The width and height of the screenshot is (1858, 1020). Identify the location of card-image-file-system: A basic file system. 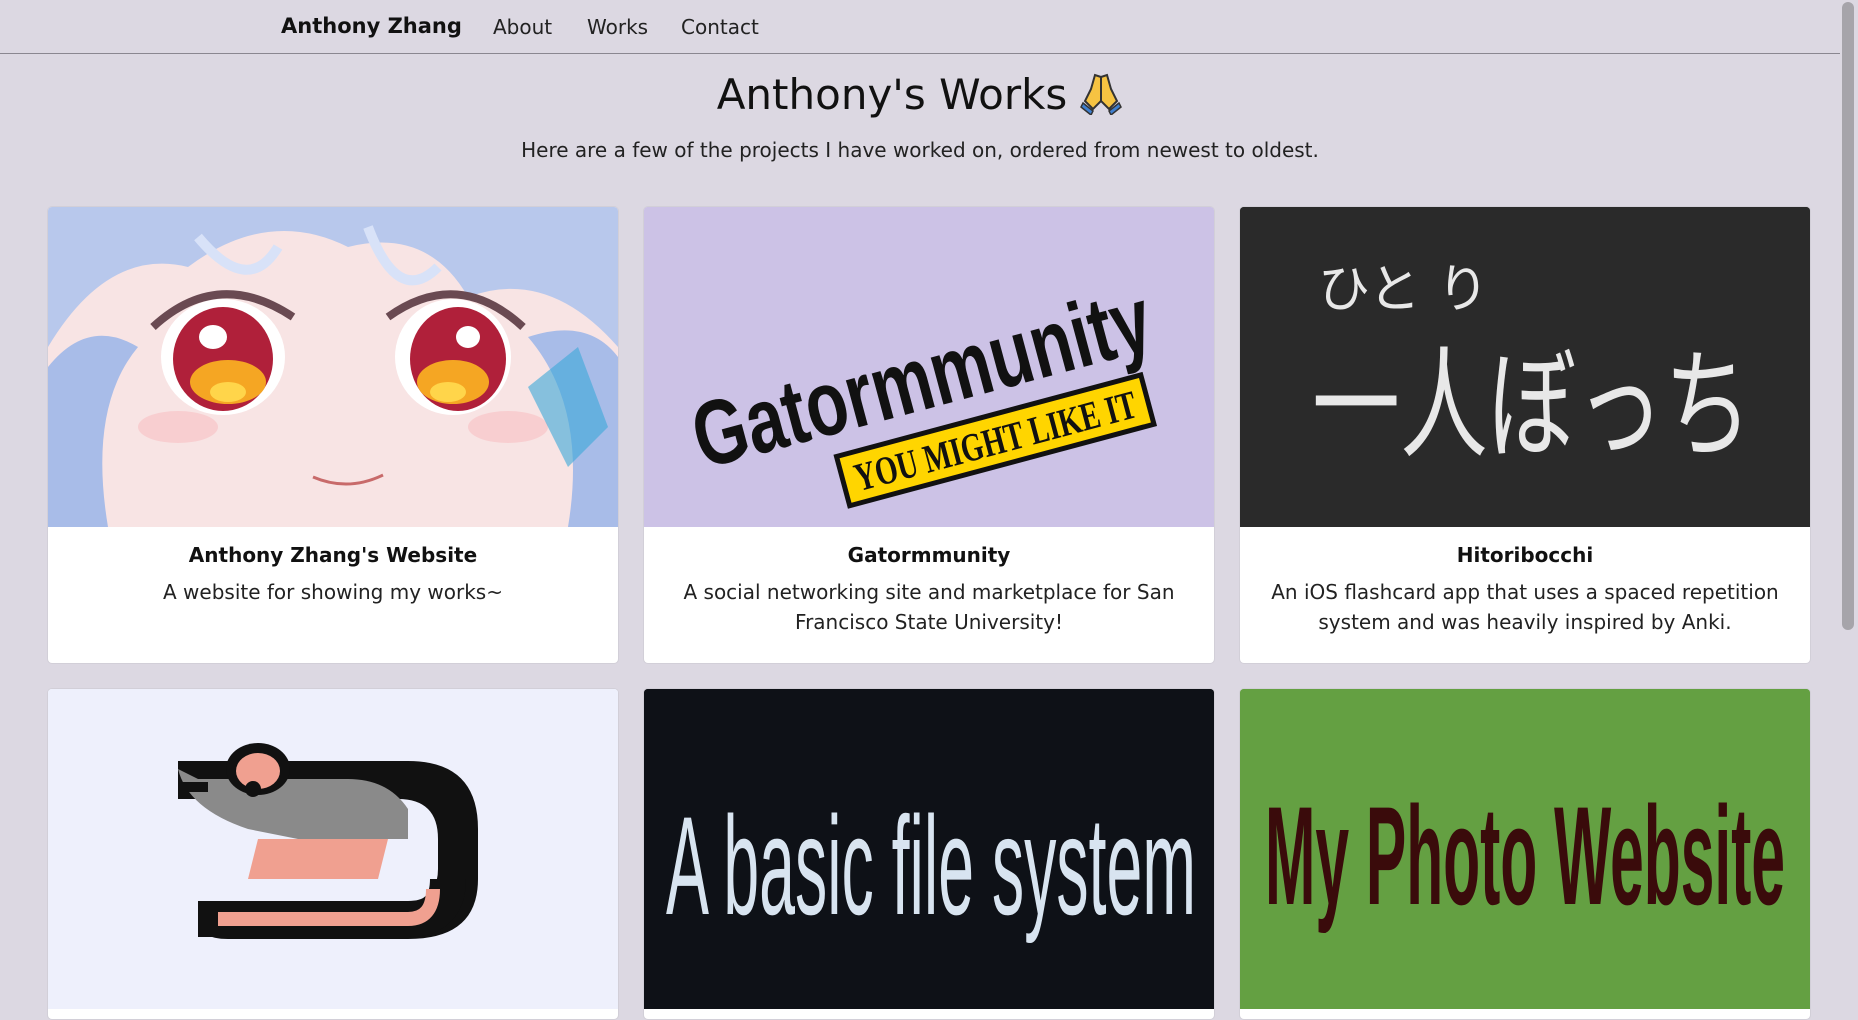
(929, 849).